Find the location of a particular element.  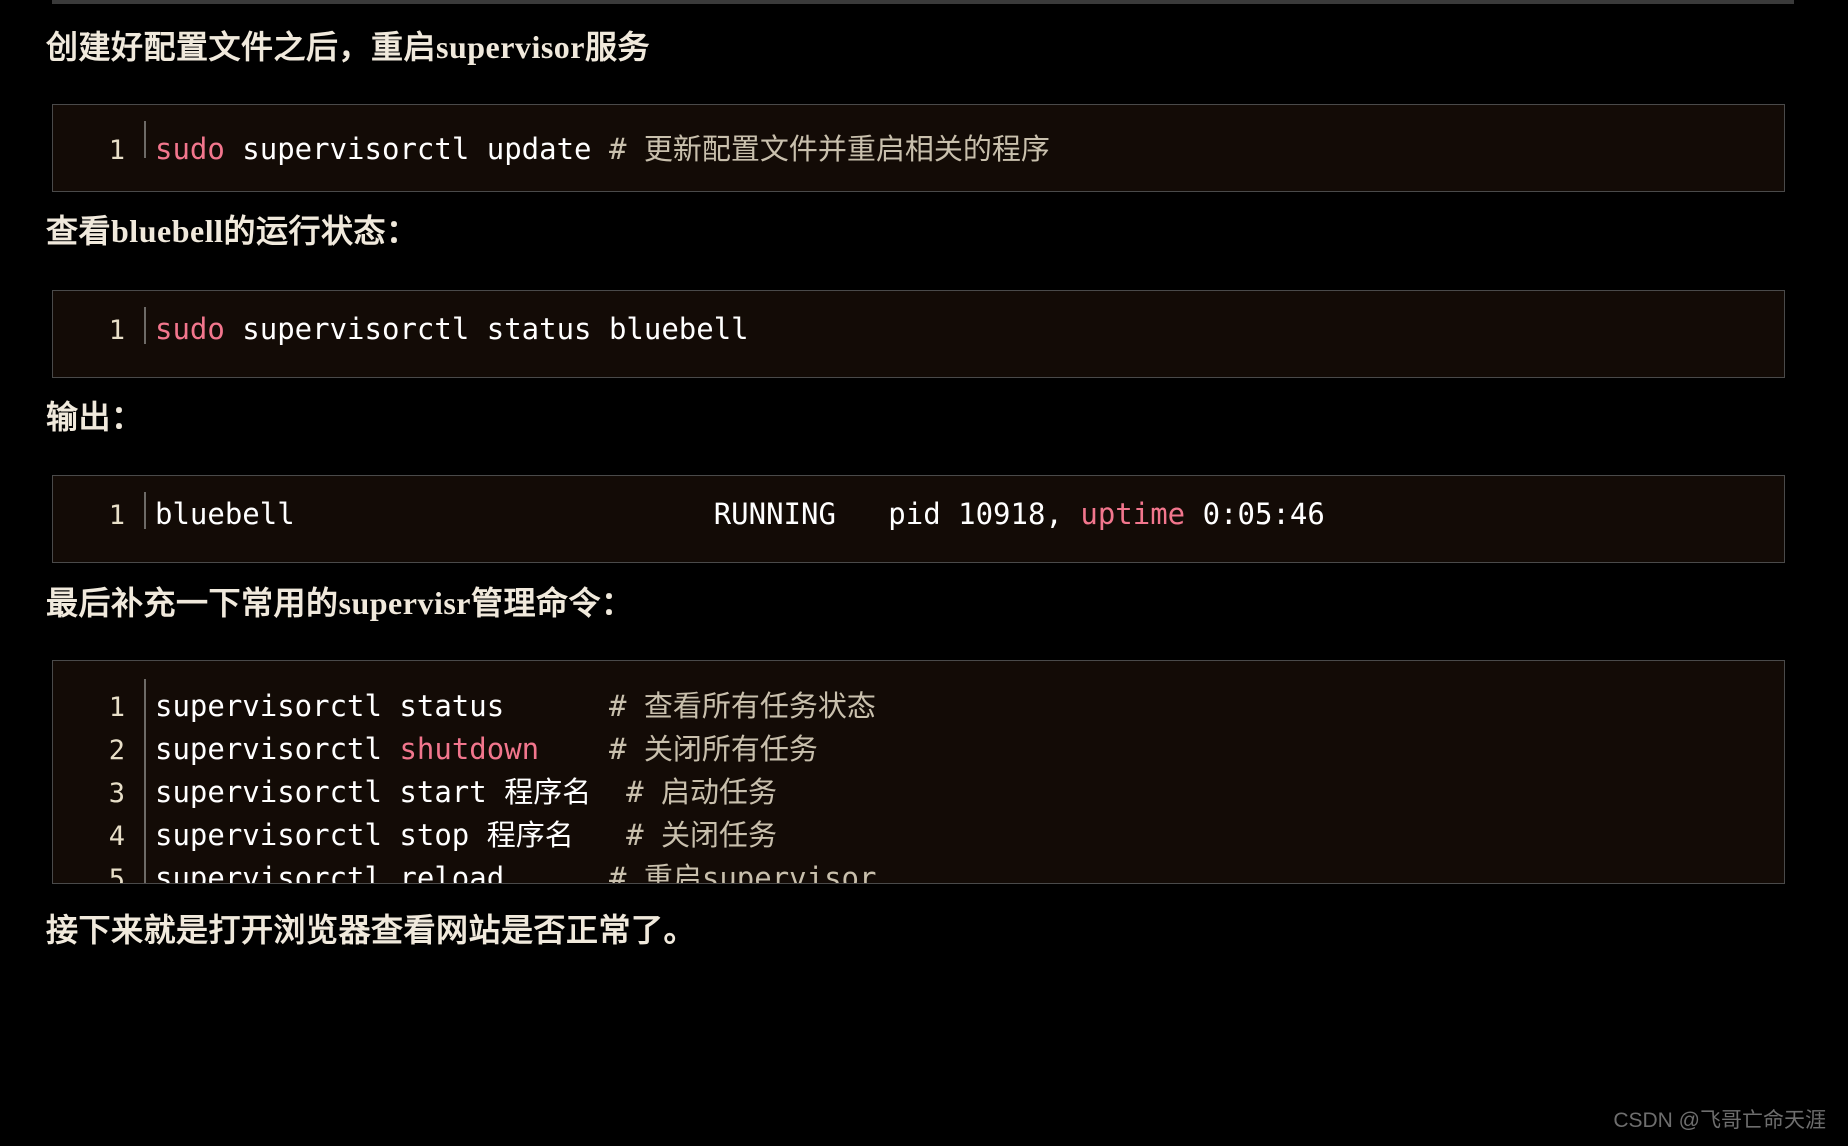

code-token-plain: supervisorctl update is located at coordinates (416, 149).